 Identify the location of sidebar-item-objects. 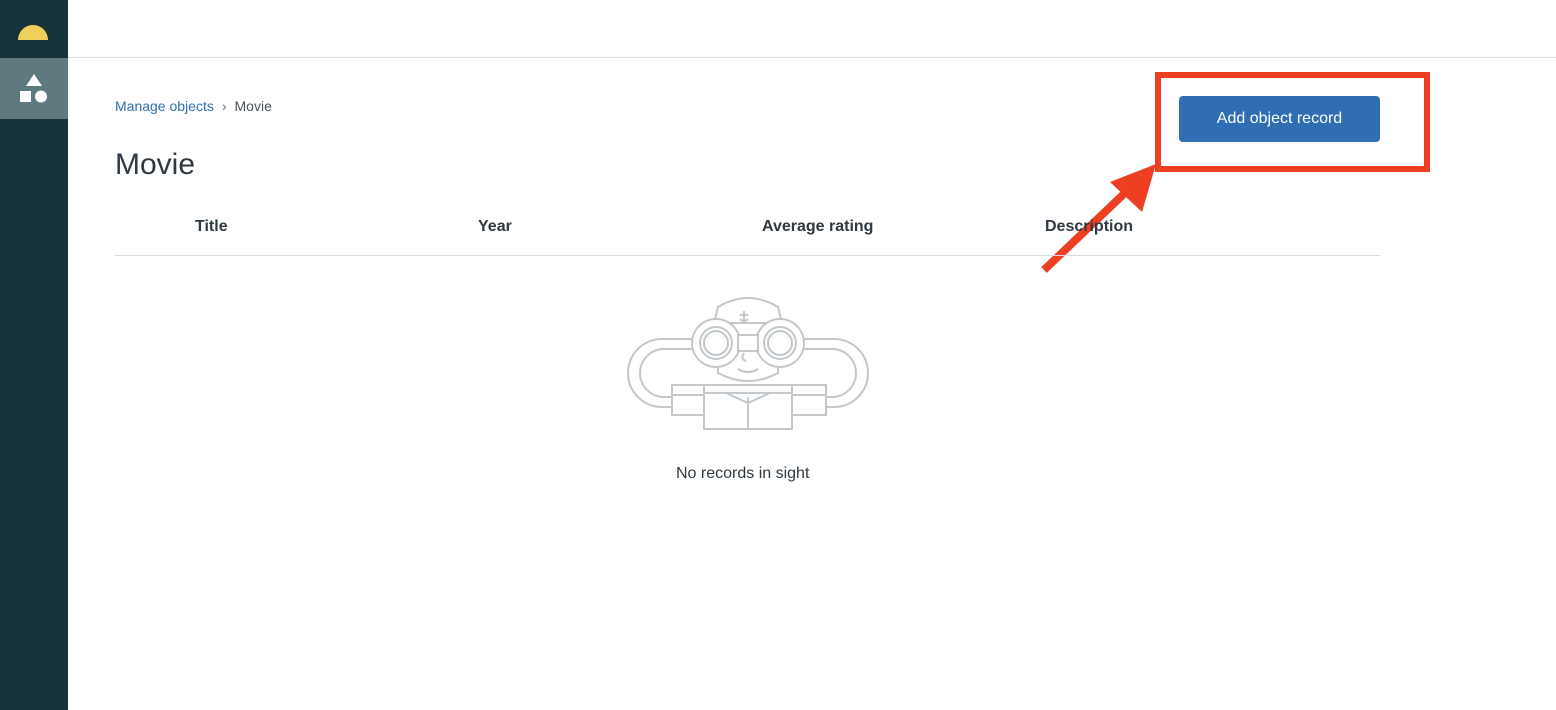
(34, 88).